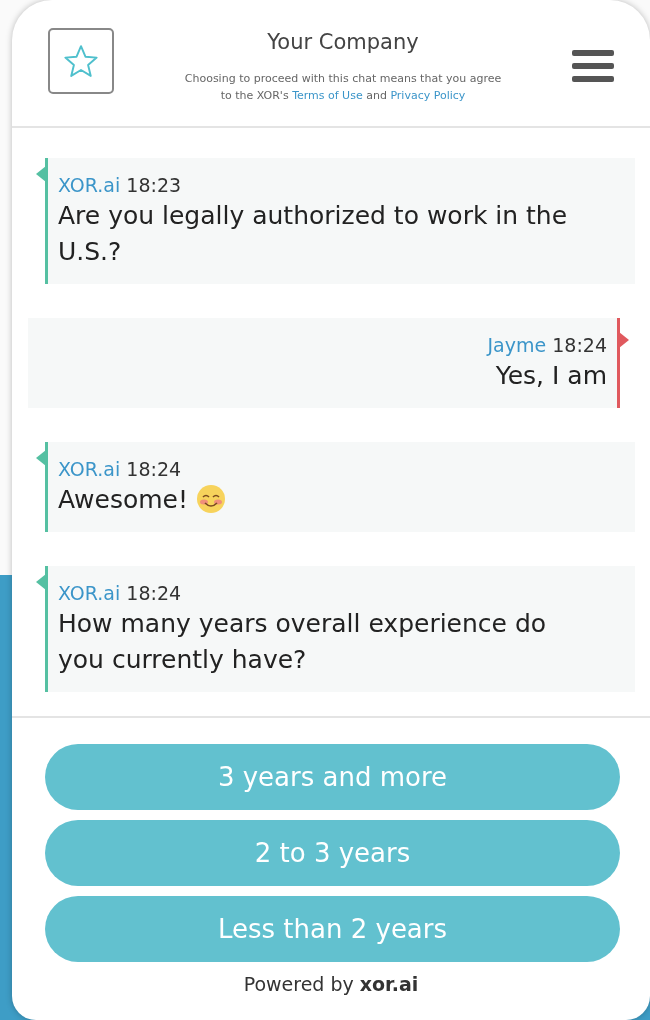  What do you see at coordinates (517, 345) in the screenshot?
I see `sender-name: Jayme` at bounding box center [517, 345].